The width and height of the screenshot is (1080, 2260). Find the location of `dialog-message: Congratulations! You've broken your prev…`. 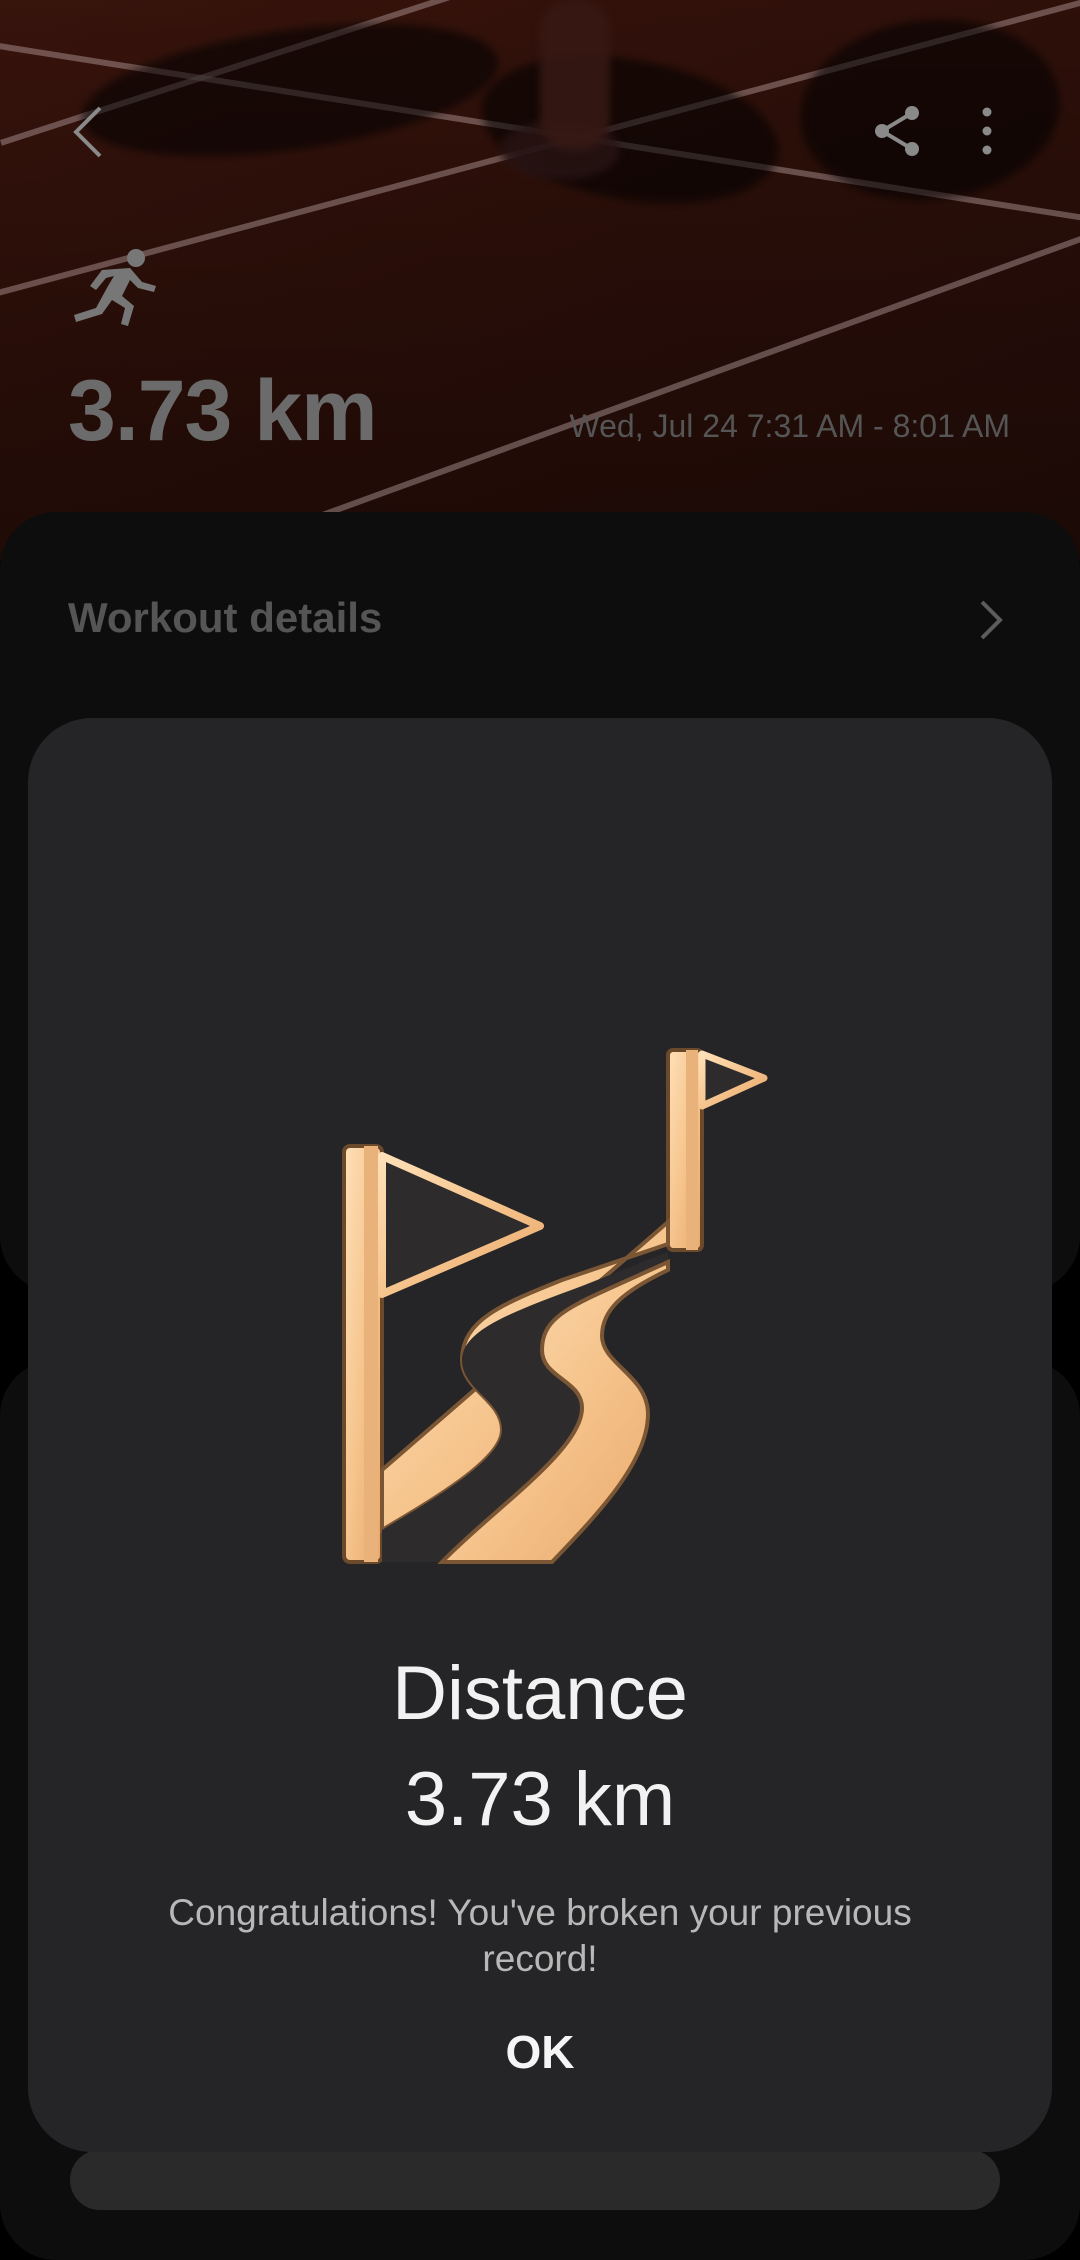

dialog-message: Congratulations! You've broken your prev… is located at coordinates (540, 1935).